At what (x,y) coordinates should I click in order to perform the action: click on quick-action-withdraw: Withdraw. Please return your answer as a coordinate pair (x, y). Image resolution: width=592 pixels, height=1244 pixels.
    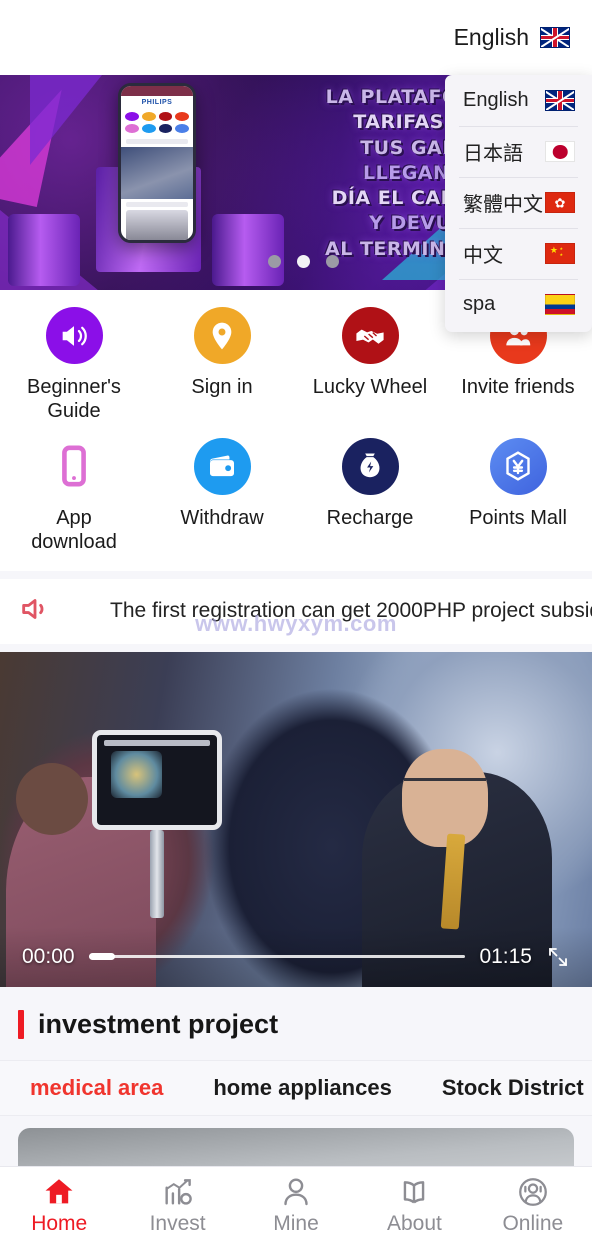
    Looking at the image, I should click on (222, 496).